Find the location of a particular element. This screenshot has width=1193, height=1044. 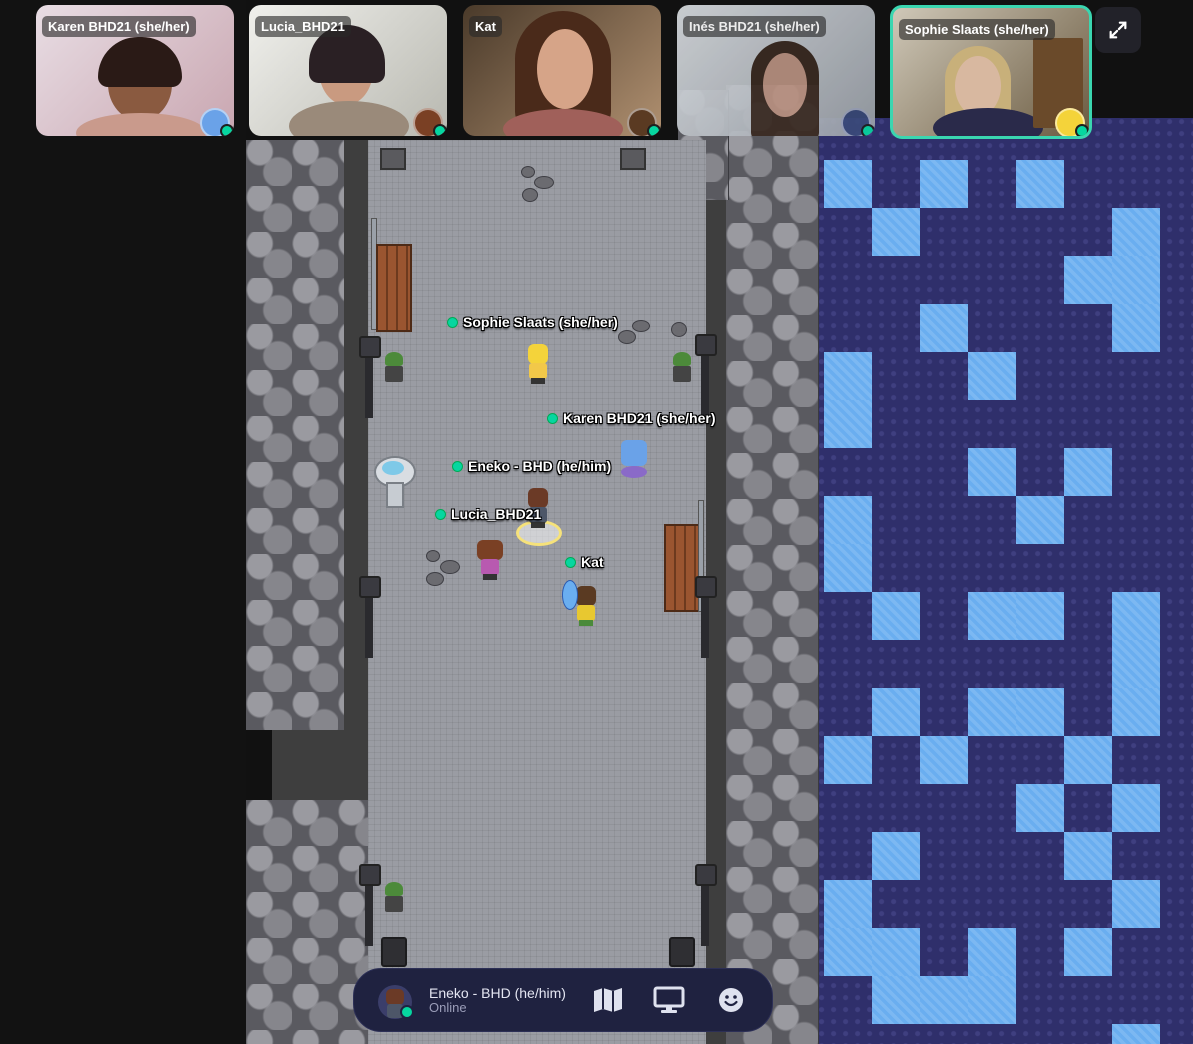

map-button is located at coordinates (608, 1000).